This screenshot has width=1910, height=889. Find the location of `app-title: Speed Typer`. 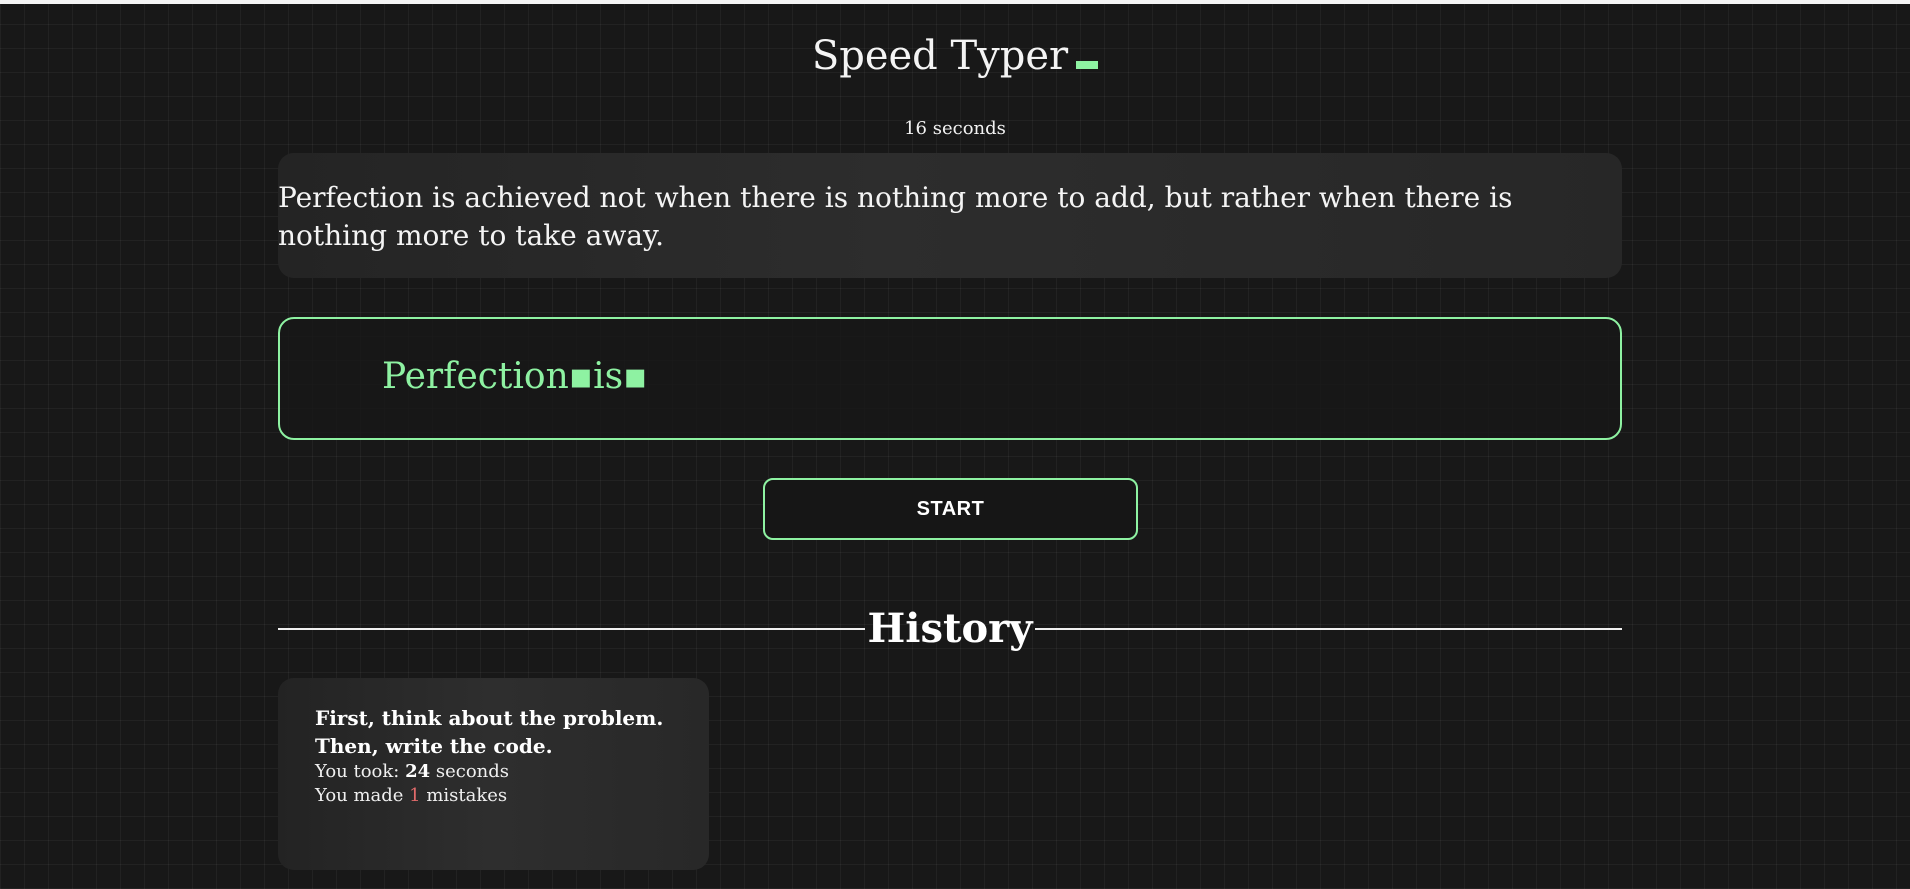

app-title: Speed Typer is located at coordinates (955, 56).